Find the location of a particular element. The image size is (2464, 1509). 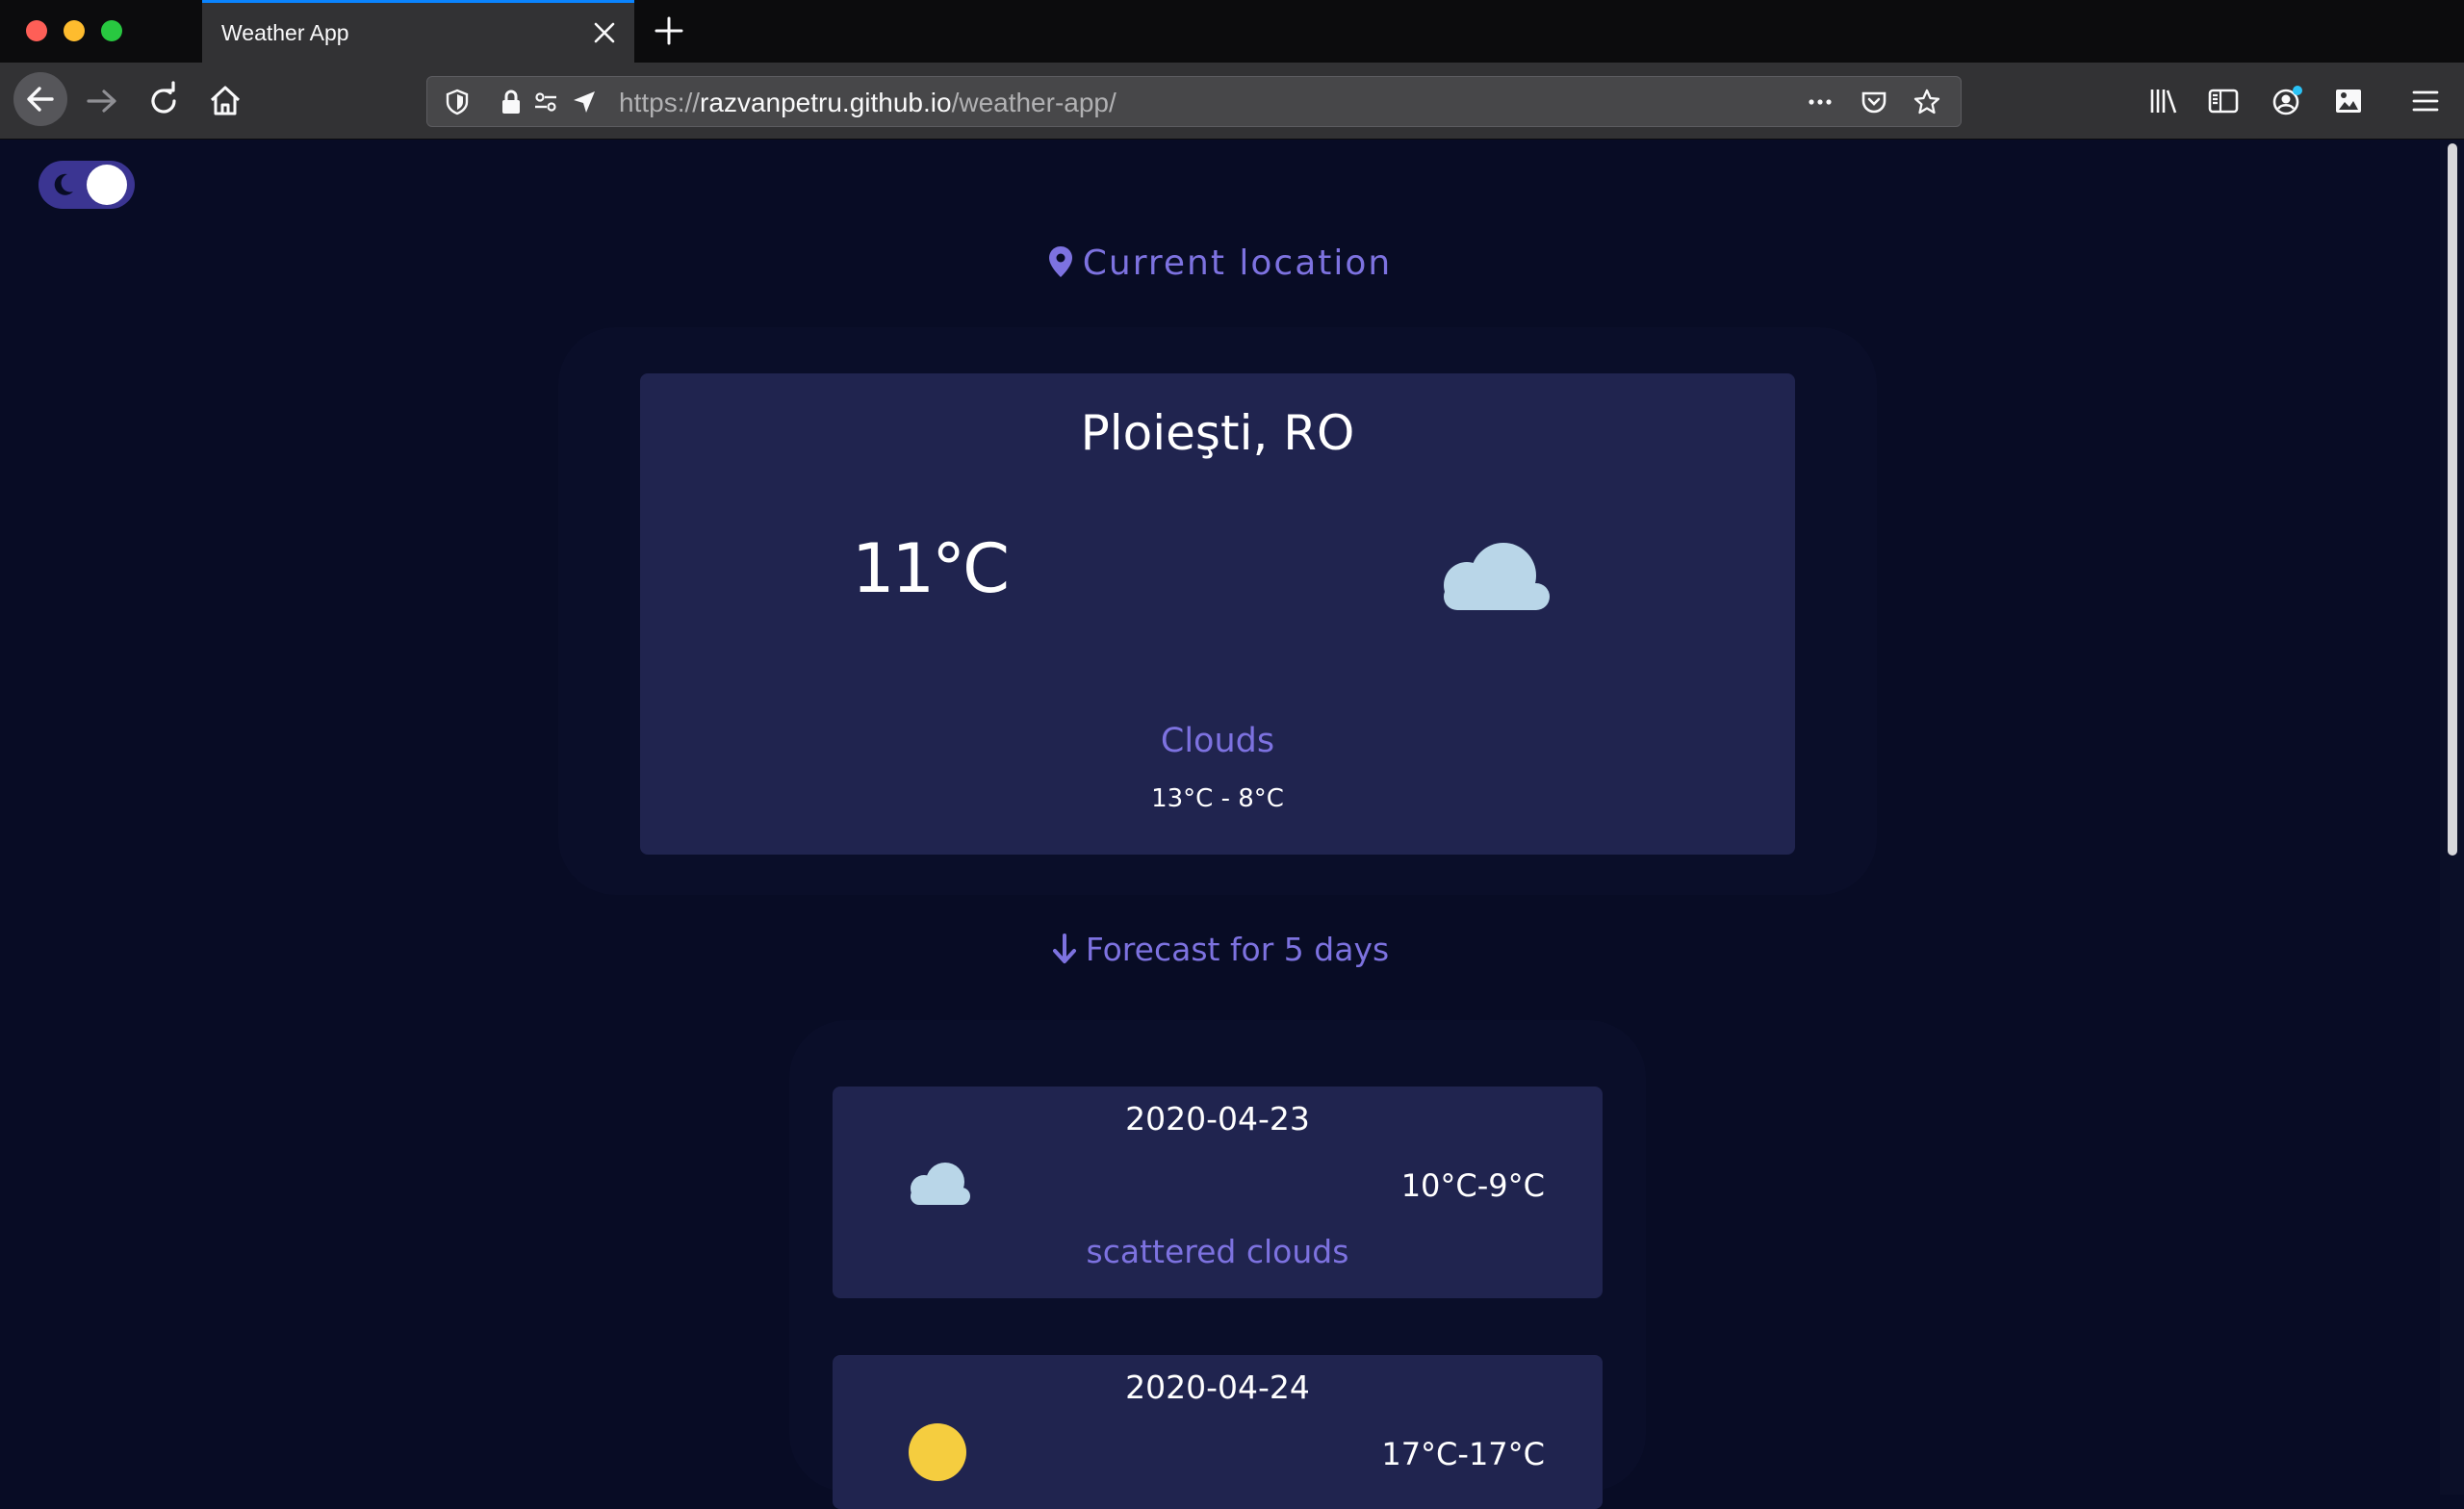

current-weather-card: Ploieşti, RO 11°C Clouds 13°C - 8°C is located at coordinates (1217, 614).